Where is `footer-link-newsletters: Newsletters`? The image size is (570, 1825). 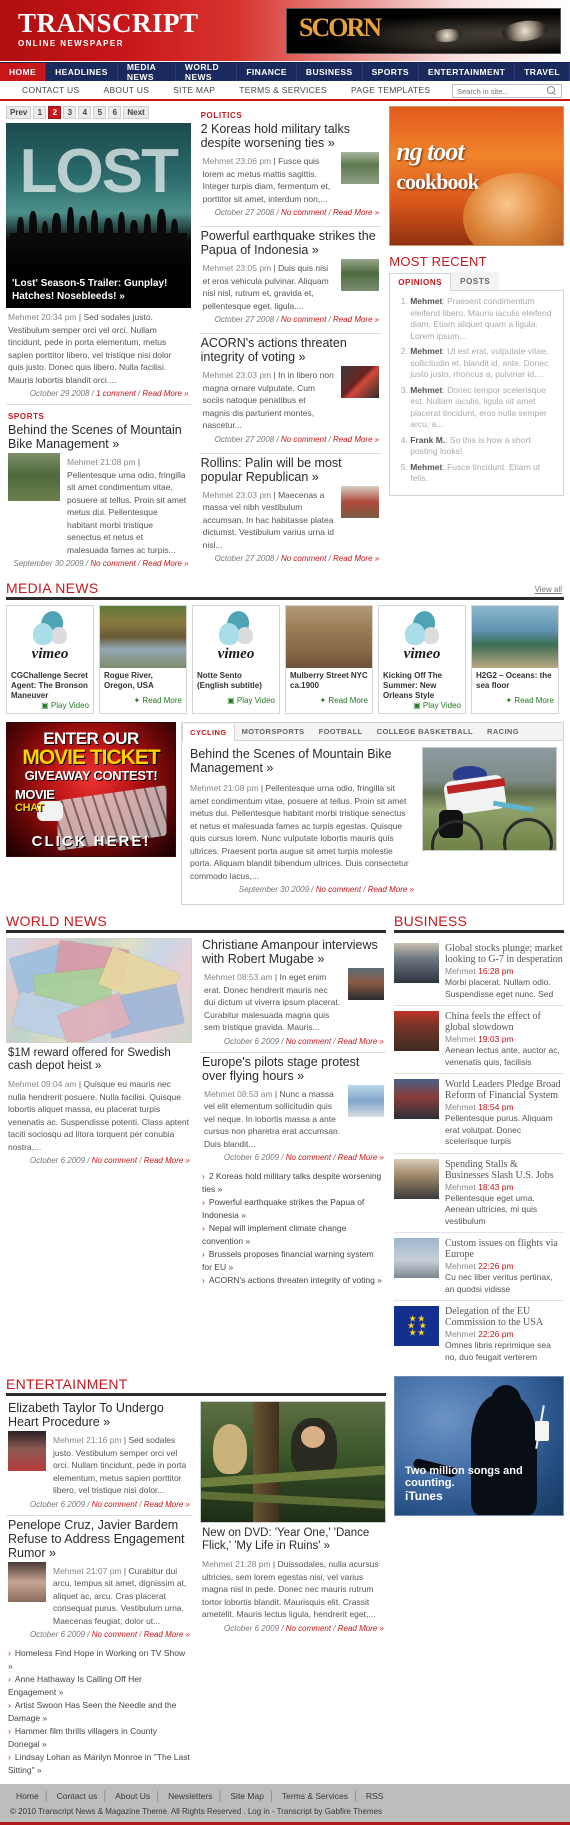
footer-link-newsletters: Newsletters is located at coordinates (190, 1796).